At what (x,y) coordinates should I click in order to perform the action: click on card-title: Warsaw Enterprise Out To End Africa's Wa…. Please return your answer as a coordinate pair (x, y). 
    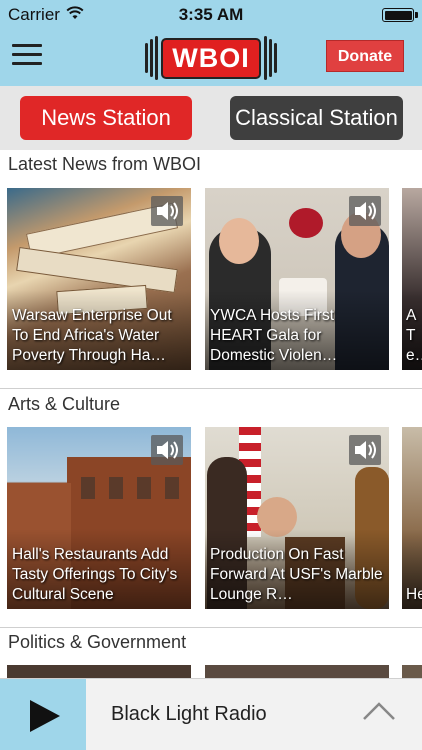
    Looking at the image, I should click on (92, 335).